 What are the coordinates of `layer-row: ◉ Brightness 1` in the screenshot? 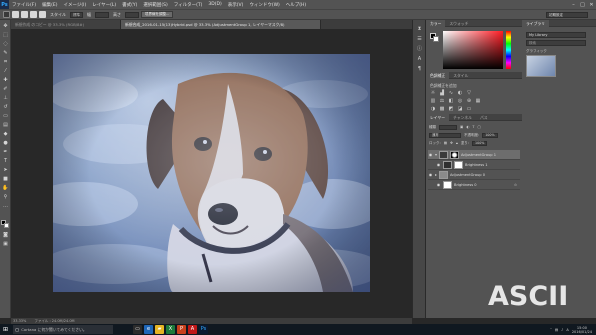 It's located at (474, 165).